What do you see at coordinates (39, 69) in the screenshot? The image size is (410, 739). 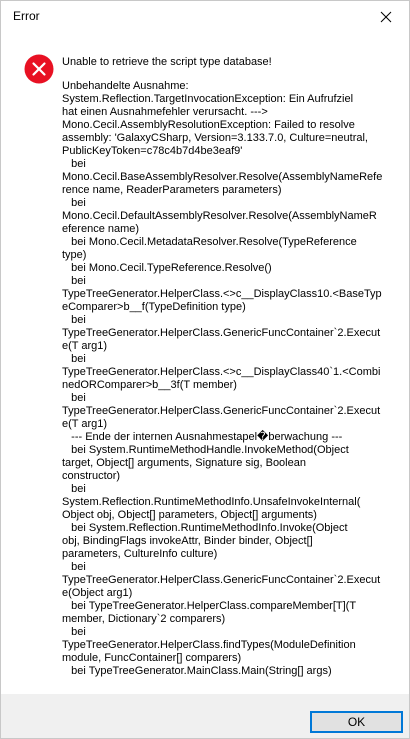 I see `error-icon` at bounding box center [39, 69].